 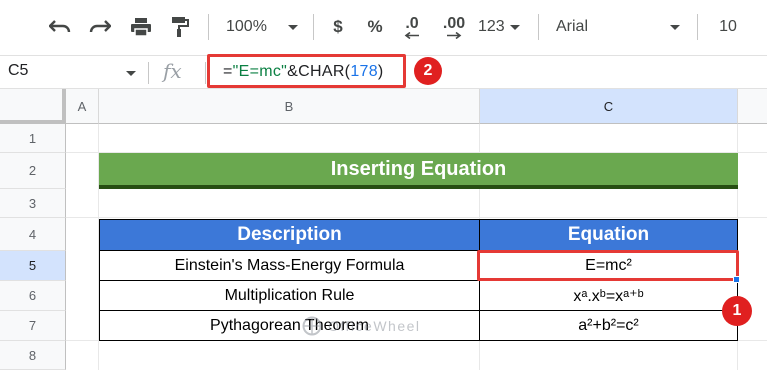 I want to click on column-header-a: A, so click(x=82, y=106).